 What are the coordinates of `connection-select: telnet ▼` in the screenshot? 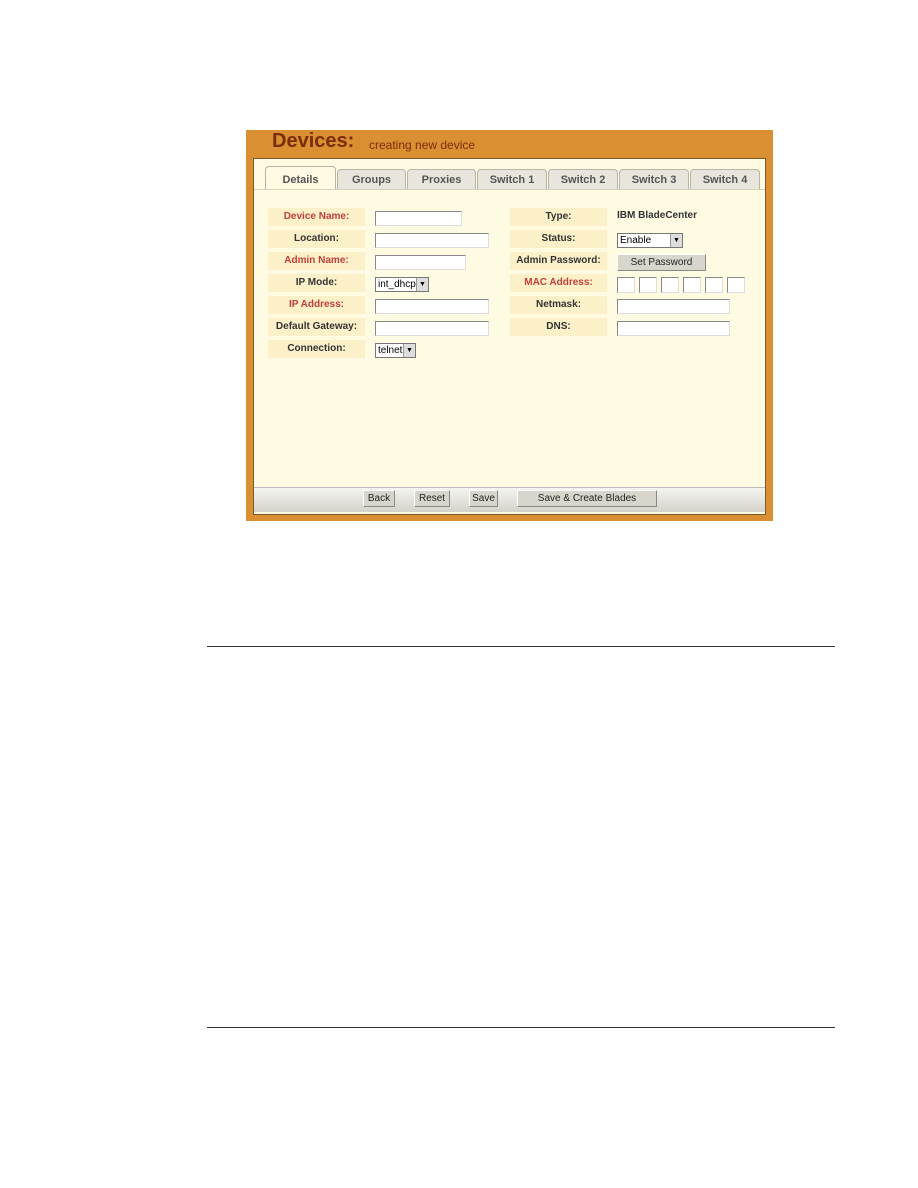 It's located at (395, 350).